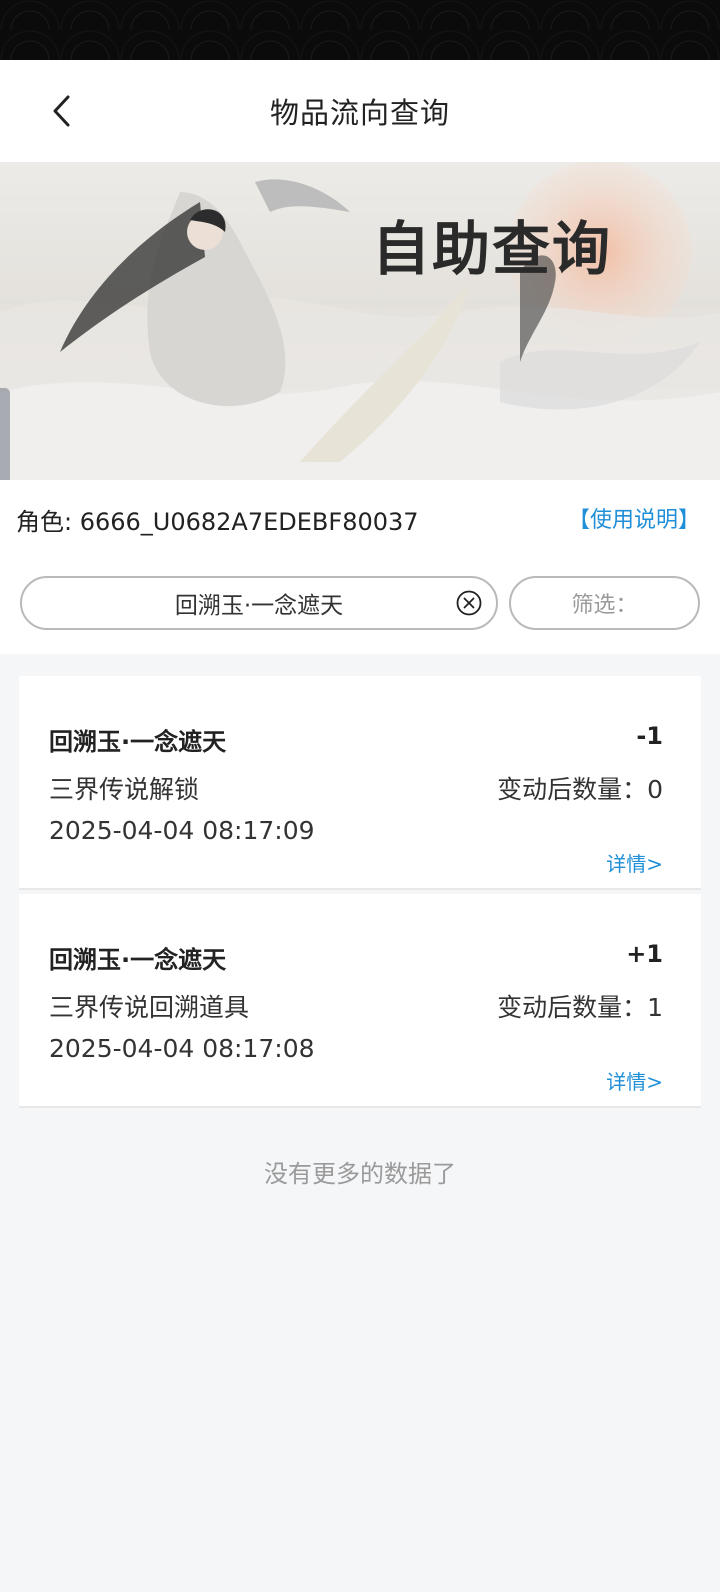  I want to click on item-after-count: 变动后数量：1, so click(580, 1007).